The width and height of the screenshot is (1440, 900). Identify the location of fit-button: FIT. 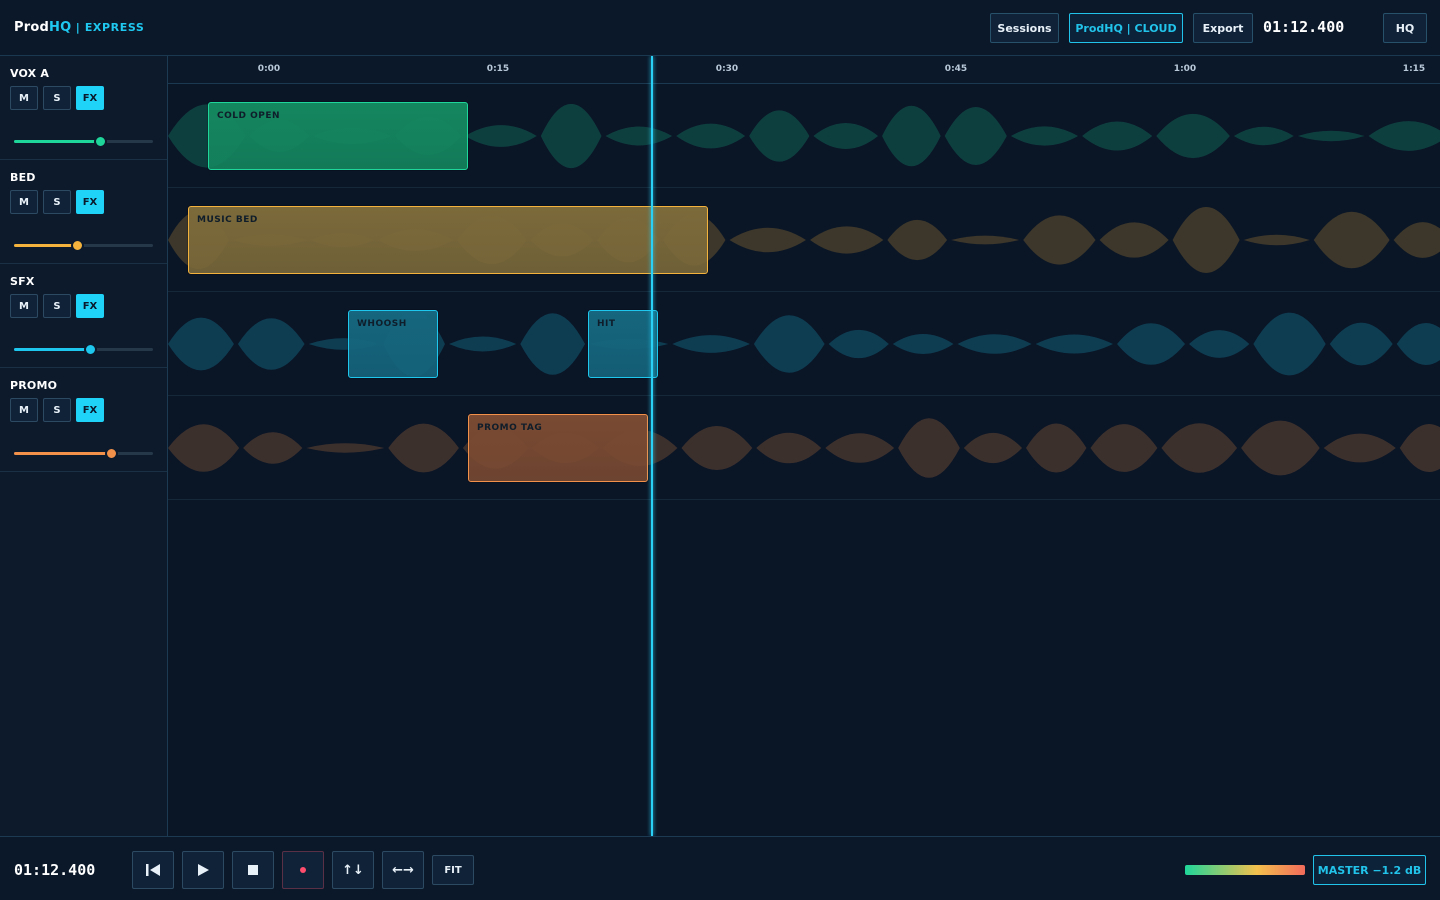
(453, 870).